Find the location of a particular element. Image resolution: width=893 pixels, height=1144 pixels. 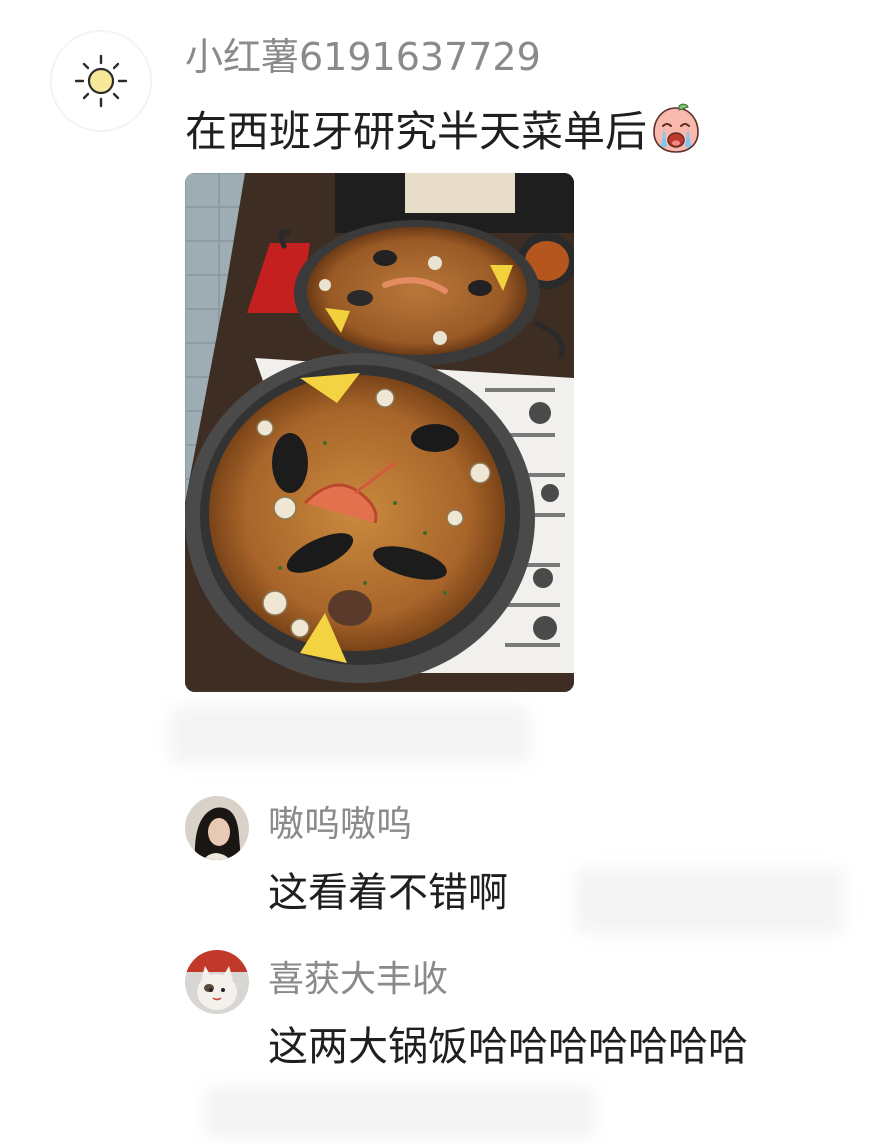

user-photo-avatar is located at coordinates (217, 828).